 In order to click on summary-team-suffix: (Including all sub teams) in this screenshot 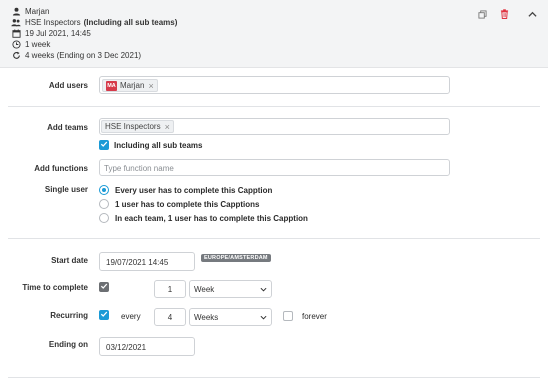, I will do `click(130, 22)`.